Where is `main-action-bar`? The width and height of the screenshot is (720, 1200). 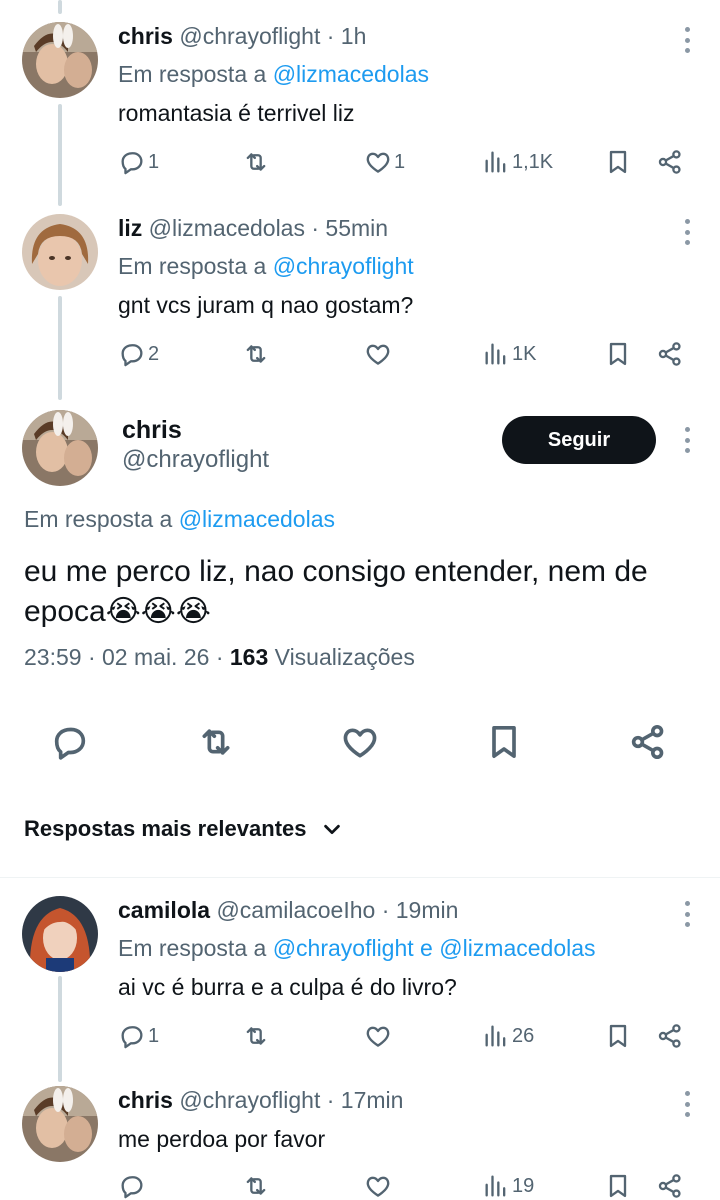
main-action-bar is located at coordinates (360, 744).